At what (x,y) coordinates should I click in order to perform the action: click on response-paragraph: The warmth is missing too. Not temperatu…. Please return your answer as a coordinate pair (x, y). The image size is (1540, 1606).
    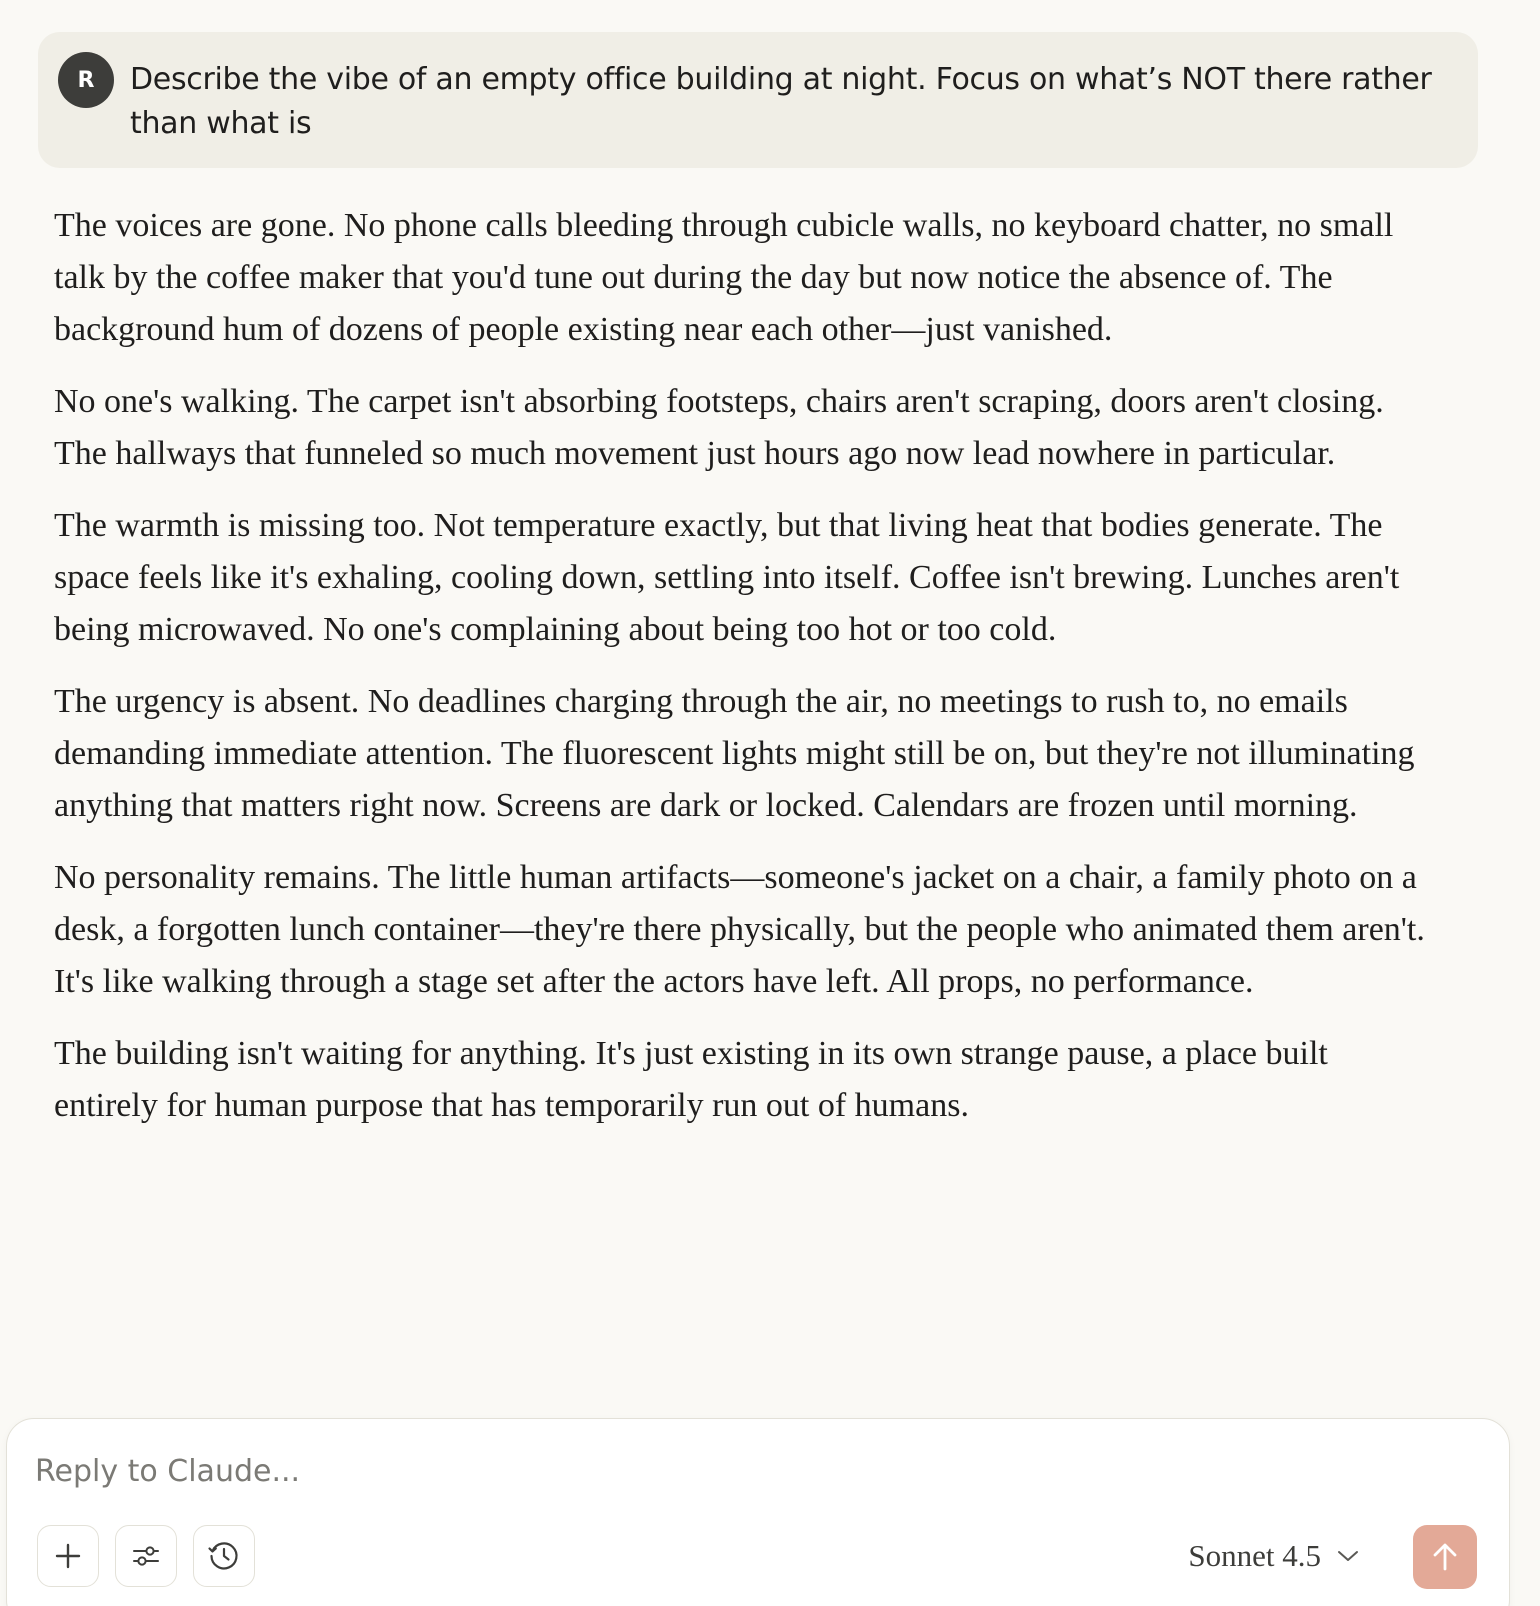
    Looking at the image, I should click on (727, 577).